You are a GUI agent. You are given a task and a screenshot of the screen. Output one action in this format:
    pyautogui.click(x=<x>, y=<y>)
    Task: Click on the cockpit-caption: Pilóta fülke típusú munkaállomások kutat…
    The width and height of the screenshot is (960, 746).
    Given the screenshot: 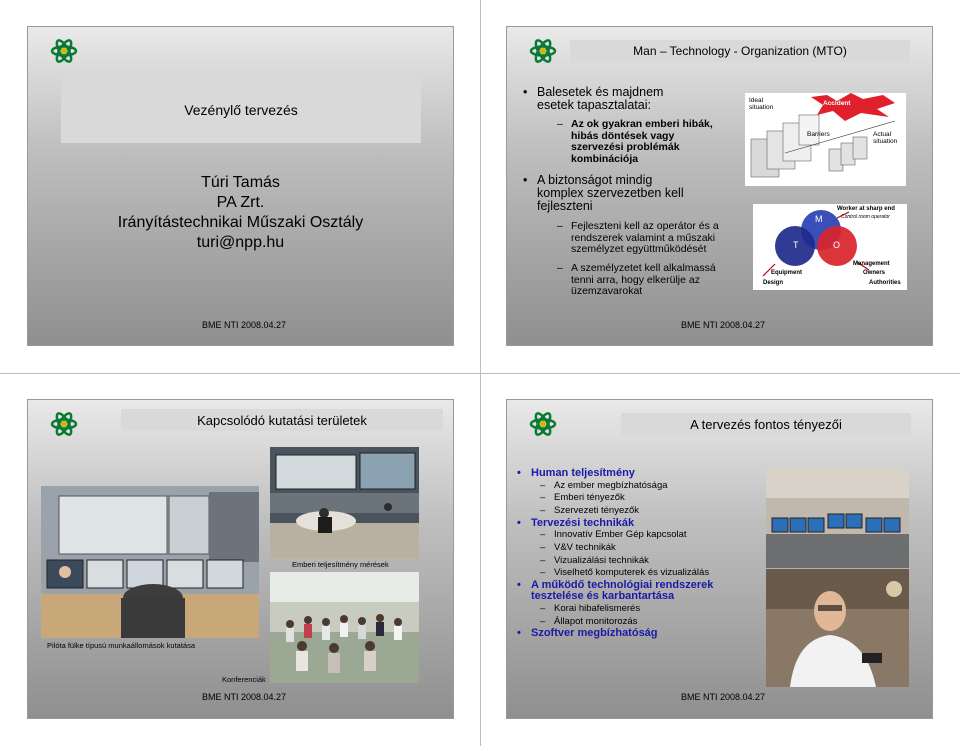 What is the action you would take?
    pyautogui.click(x=121, y=645)
    